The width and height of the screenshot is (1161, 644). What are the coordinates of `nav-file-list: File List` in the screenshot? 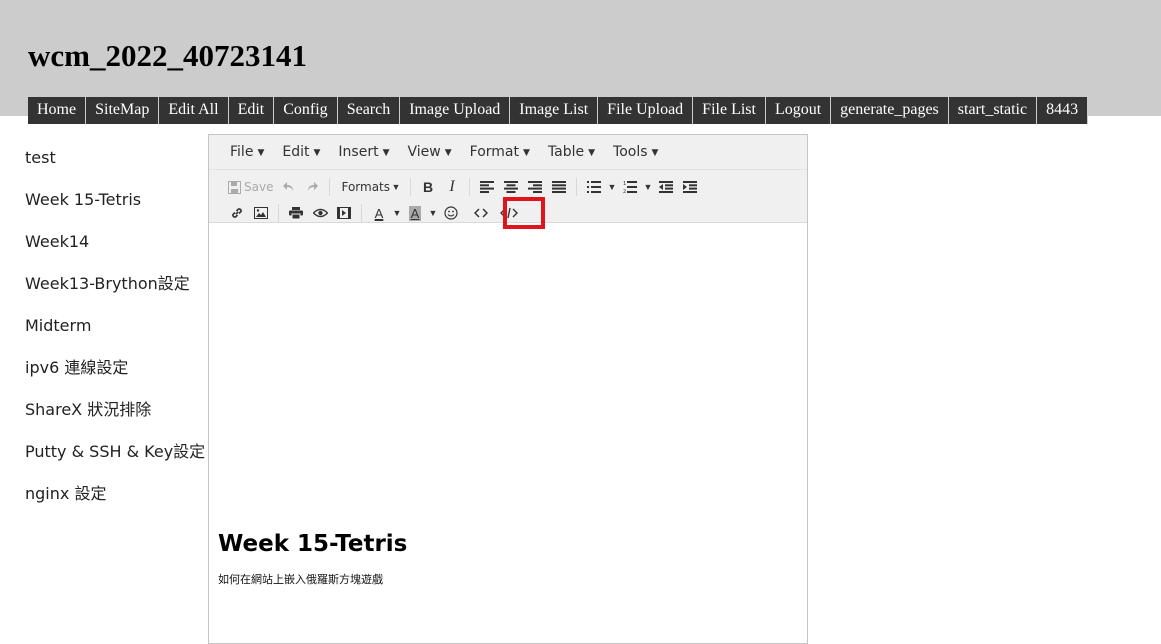 It's located at (729, 110).